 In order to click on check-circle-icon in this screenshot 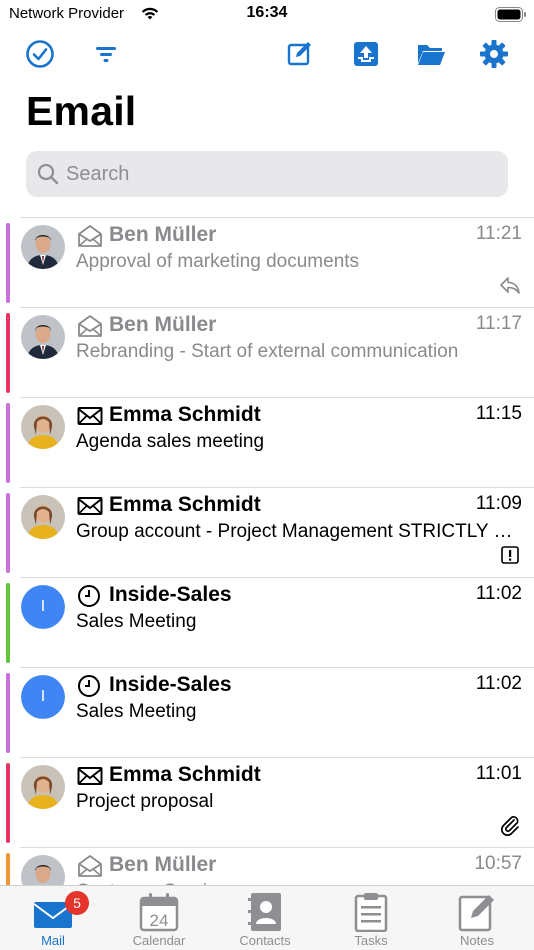, I will do `click(40, 54)`.